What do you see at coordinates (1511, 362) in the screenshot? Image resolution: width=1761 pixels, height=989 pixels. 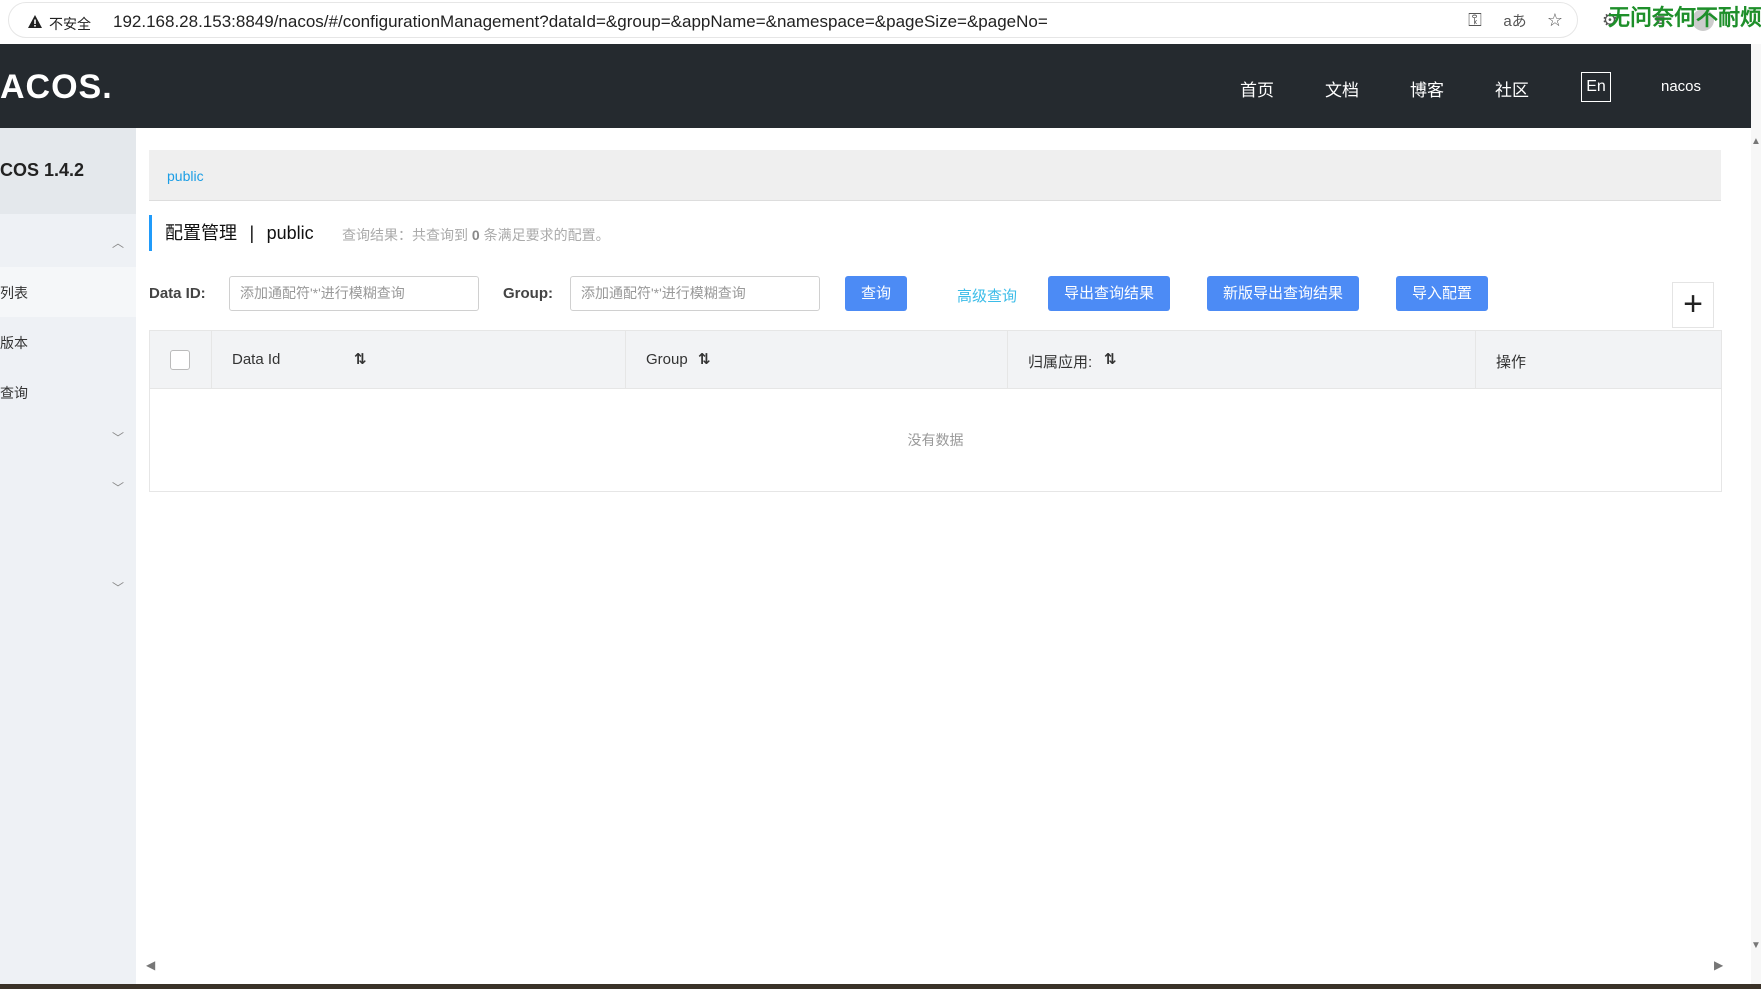 I see `column-label: 操作` at bounding box center [1511, 362].